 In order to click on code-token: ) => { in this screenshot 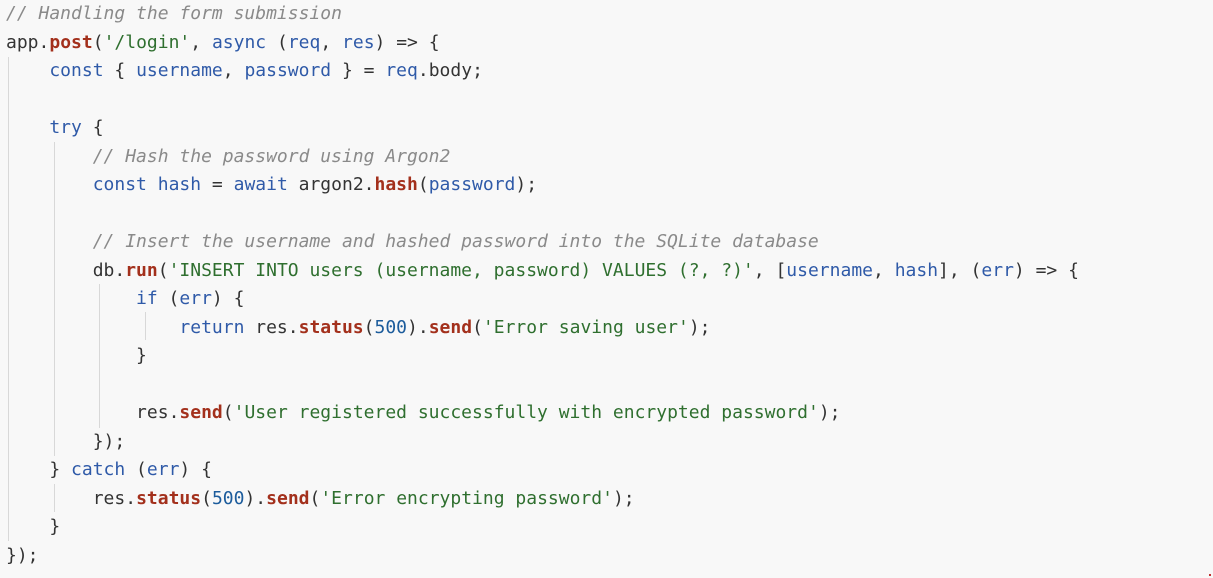, I will do `click(1046, 270)`.